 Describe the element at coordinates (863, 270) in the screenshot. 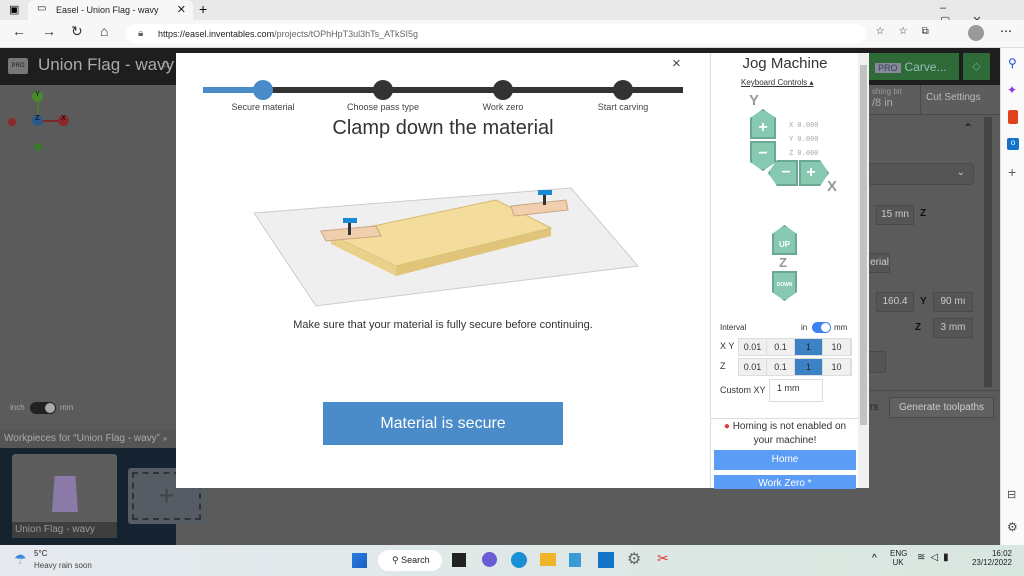

I see `jog-scrollbar` at that location.